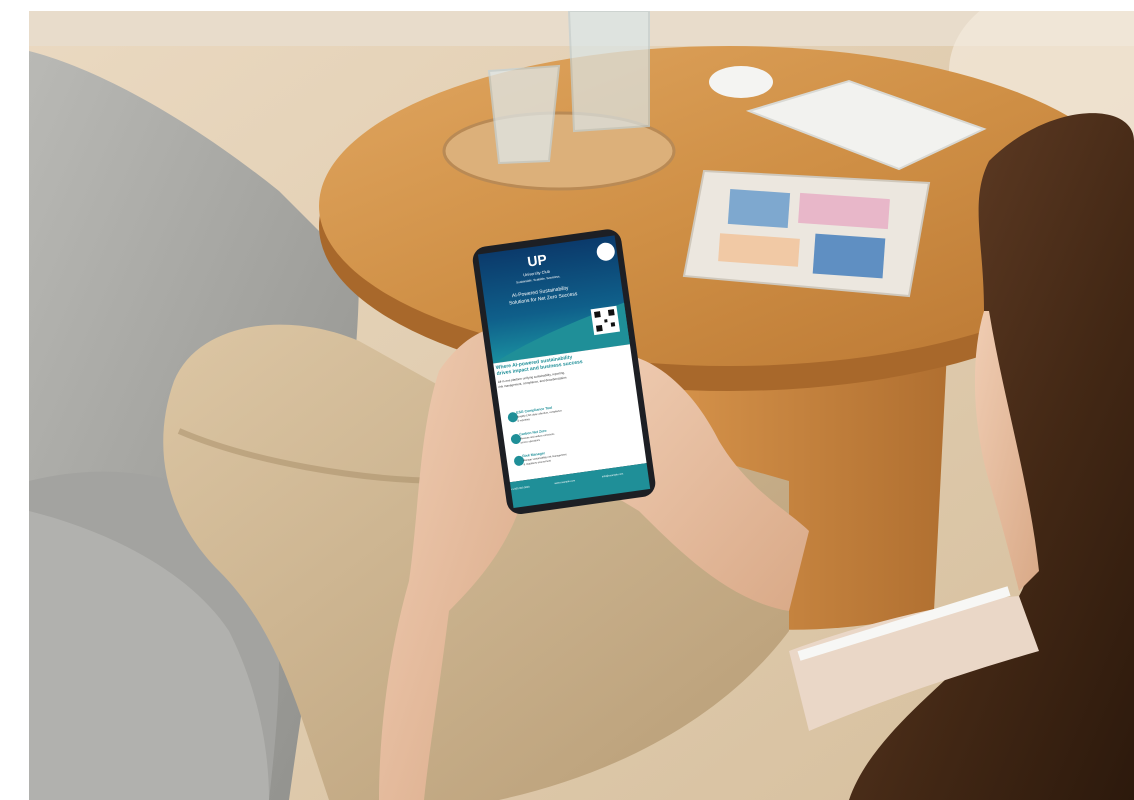  I want to click on glass-left, so click(524, 114).